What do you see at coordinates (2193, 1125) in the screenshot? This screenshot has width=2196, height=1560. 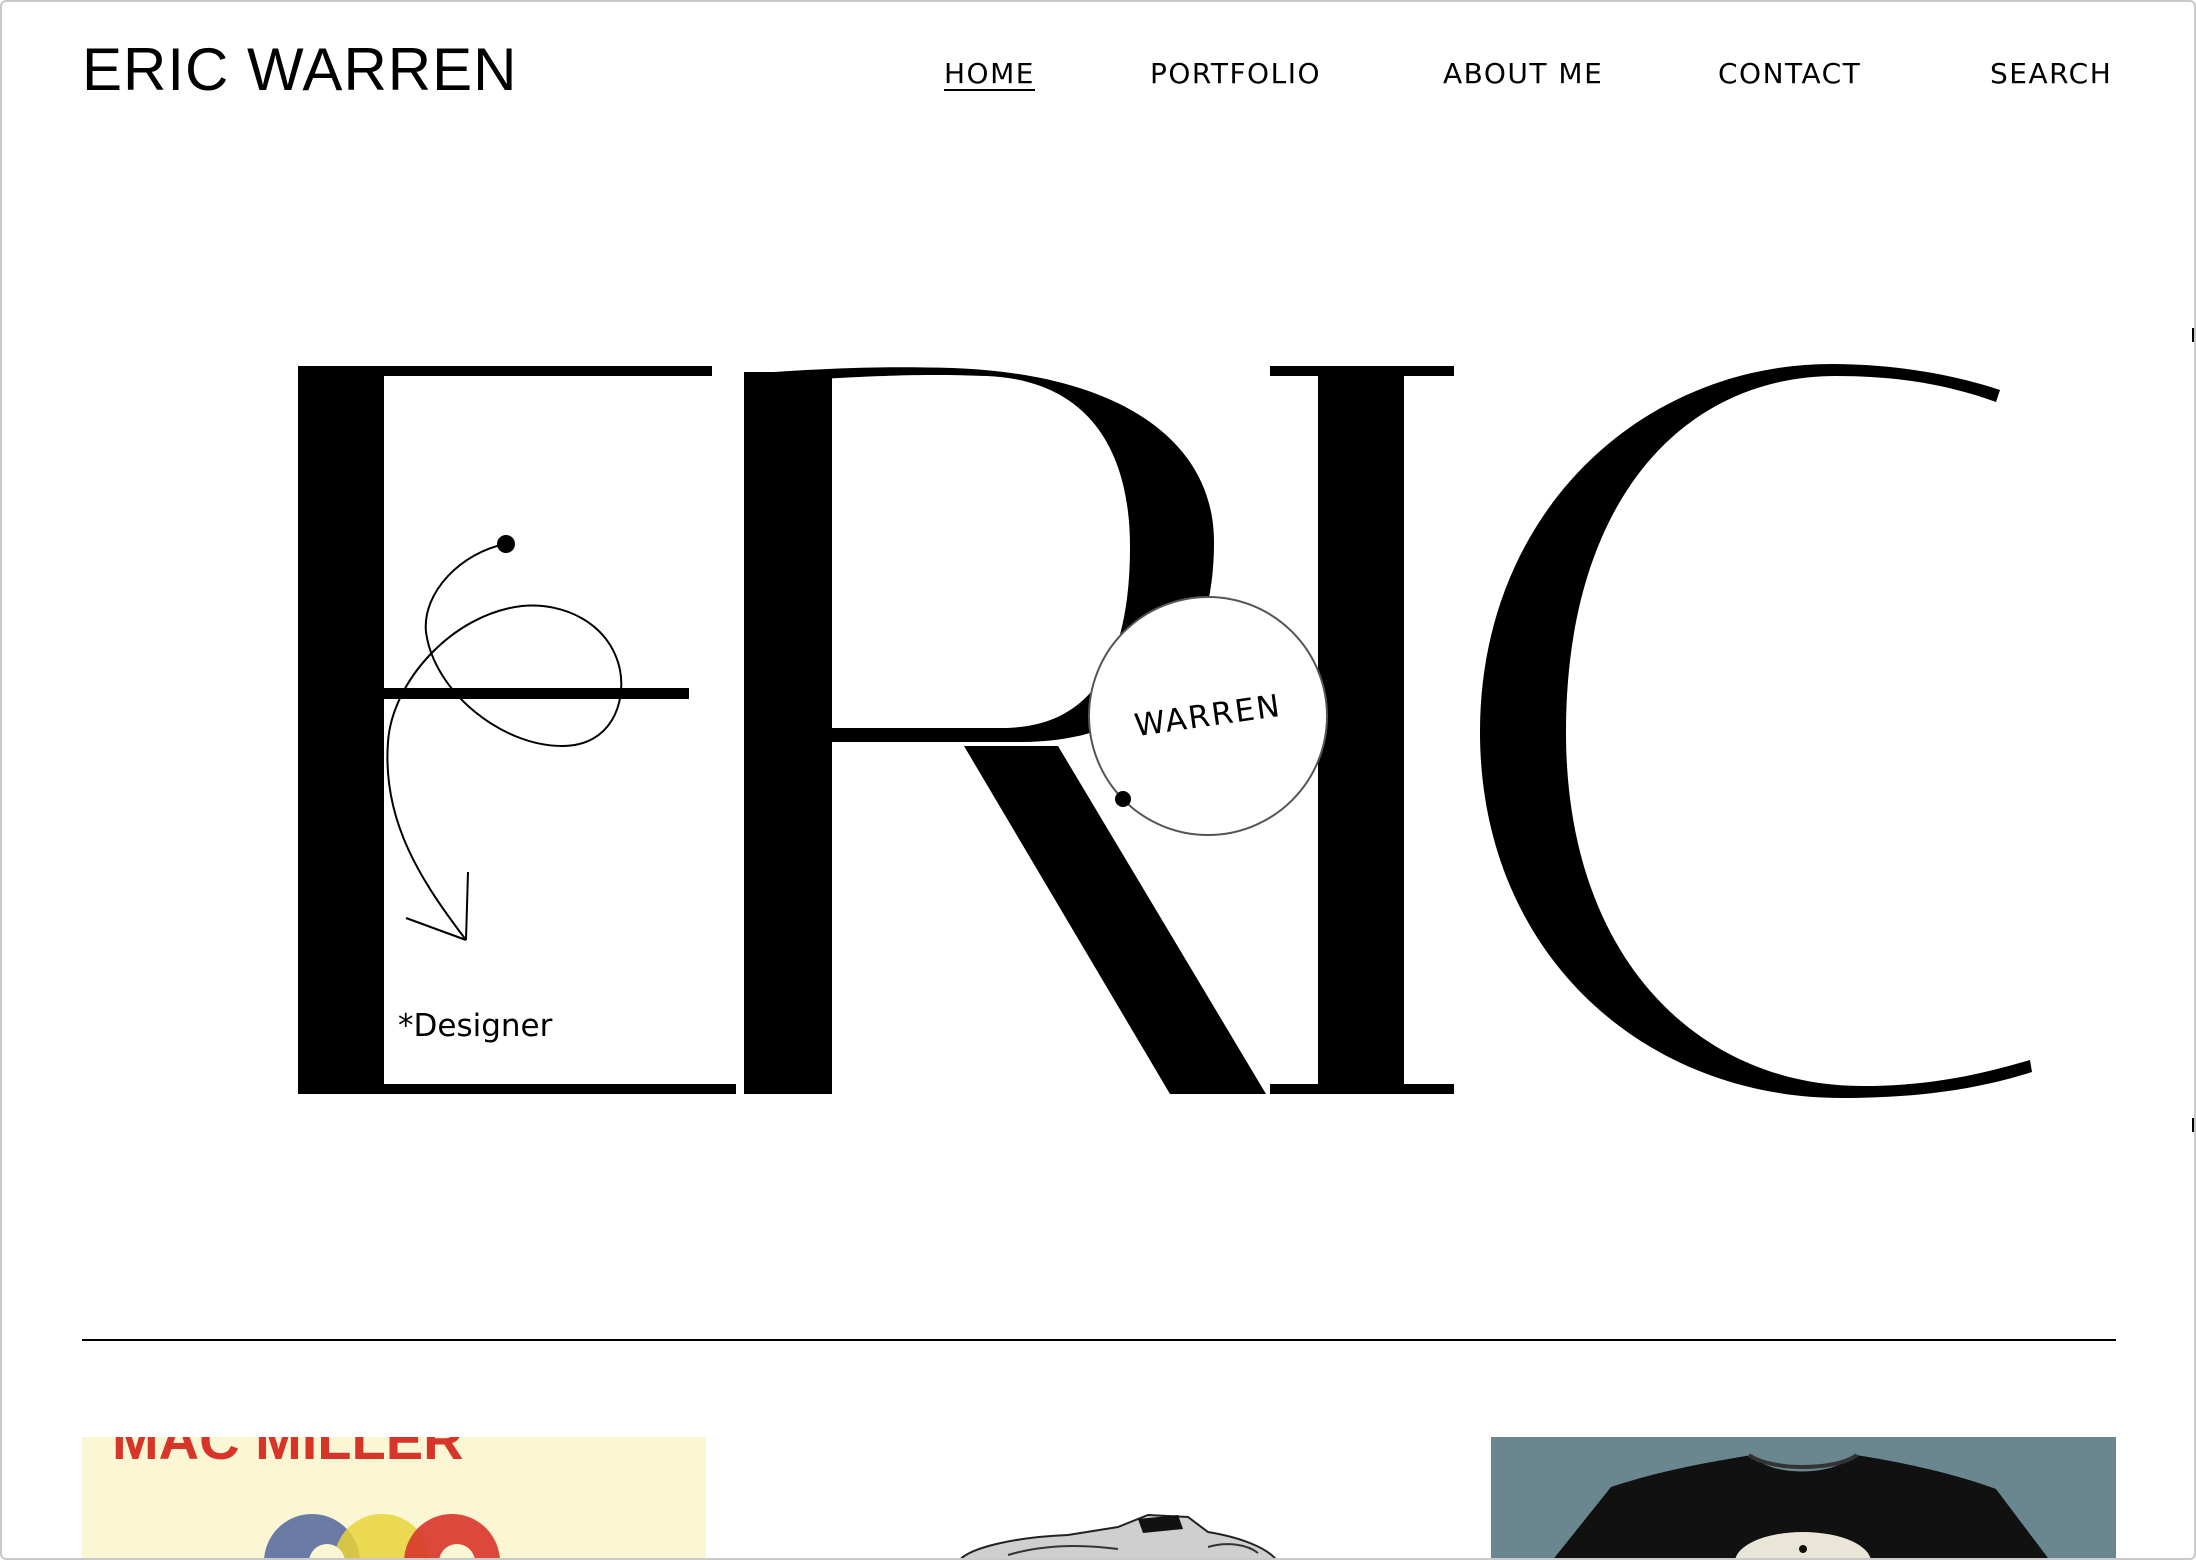 I see `scroll-marker-bottom` at bounding box center [2193, 1125].